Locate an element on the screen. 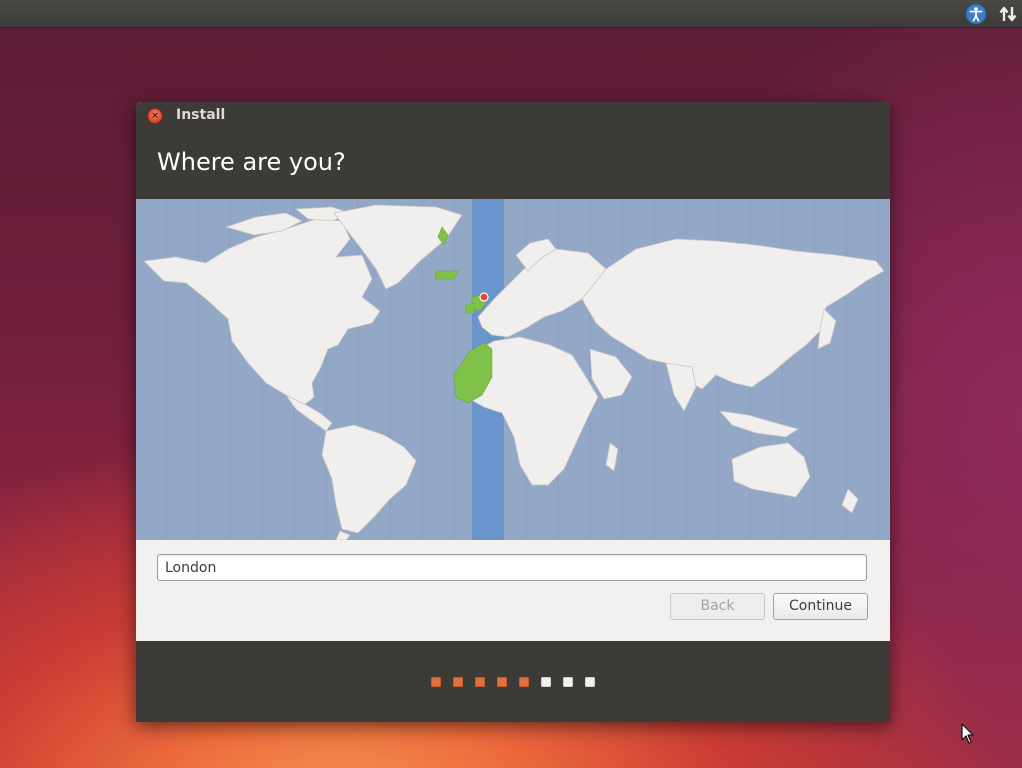  close-icon: × is located at coordinates (155, 116).